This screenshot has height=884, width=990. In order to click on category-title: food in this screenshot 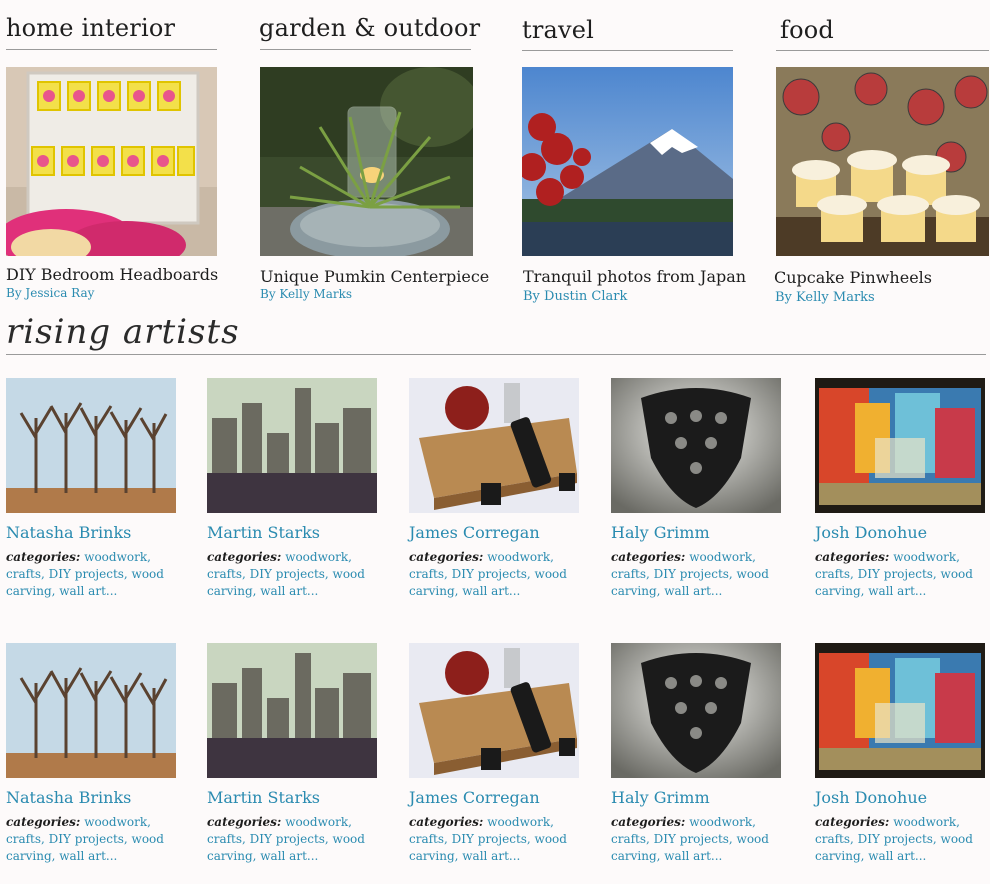, I will do `click(807, 30)`.